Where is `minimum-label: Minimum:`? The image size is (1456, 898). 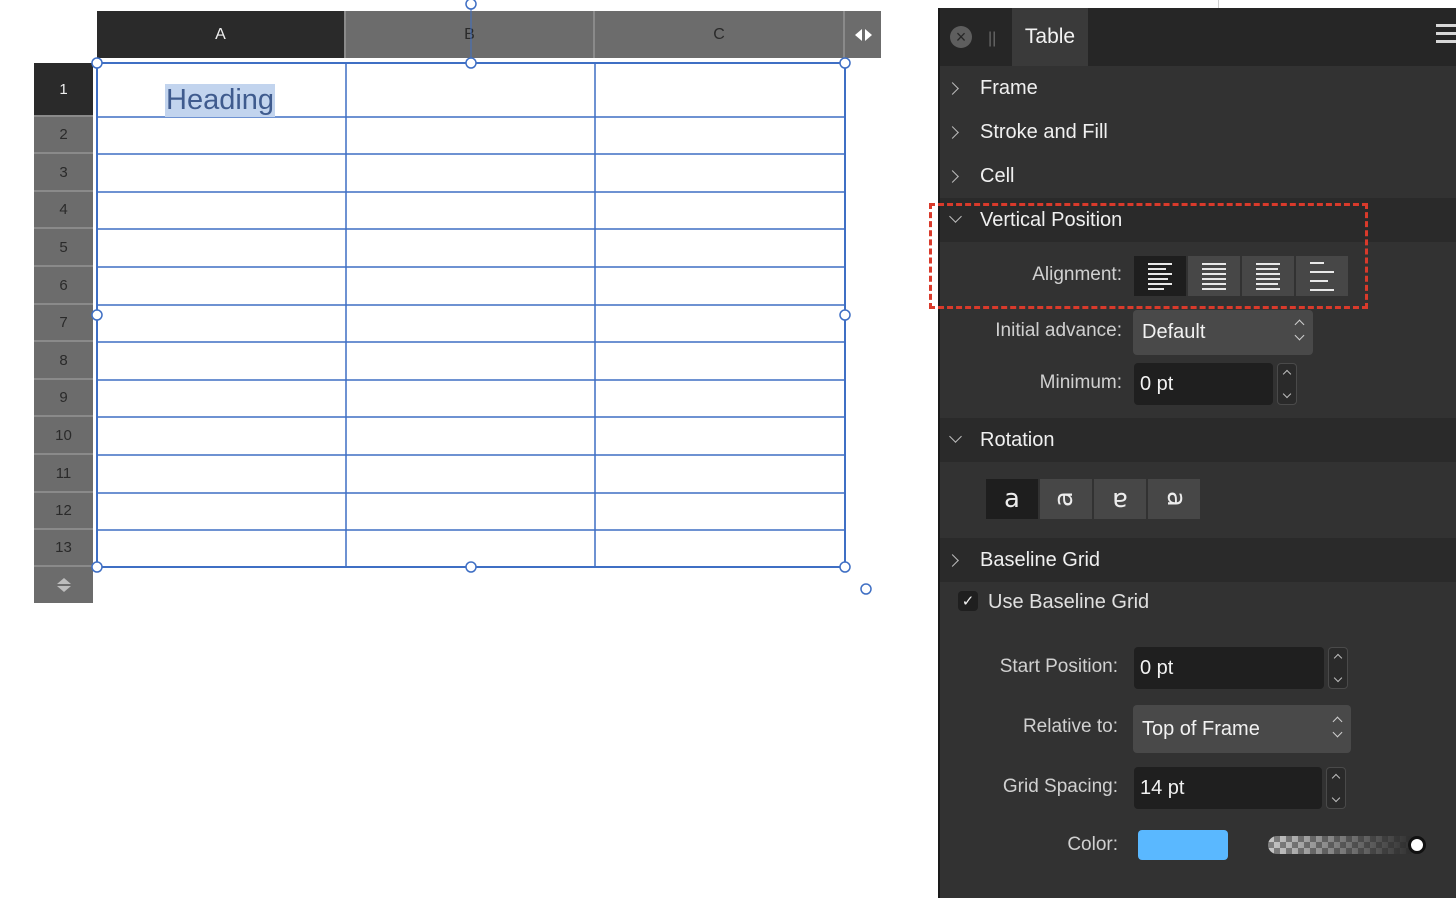
minimum-label: Minimum: is located at coordinates (1080, 382).